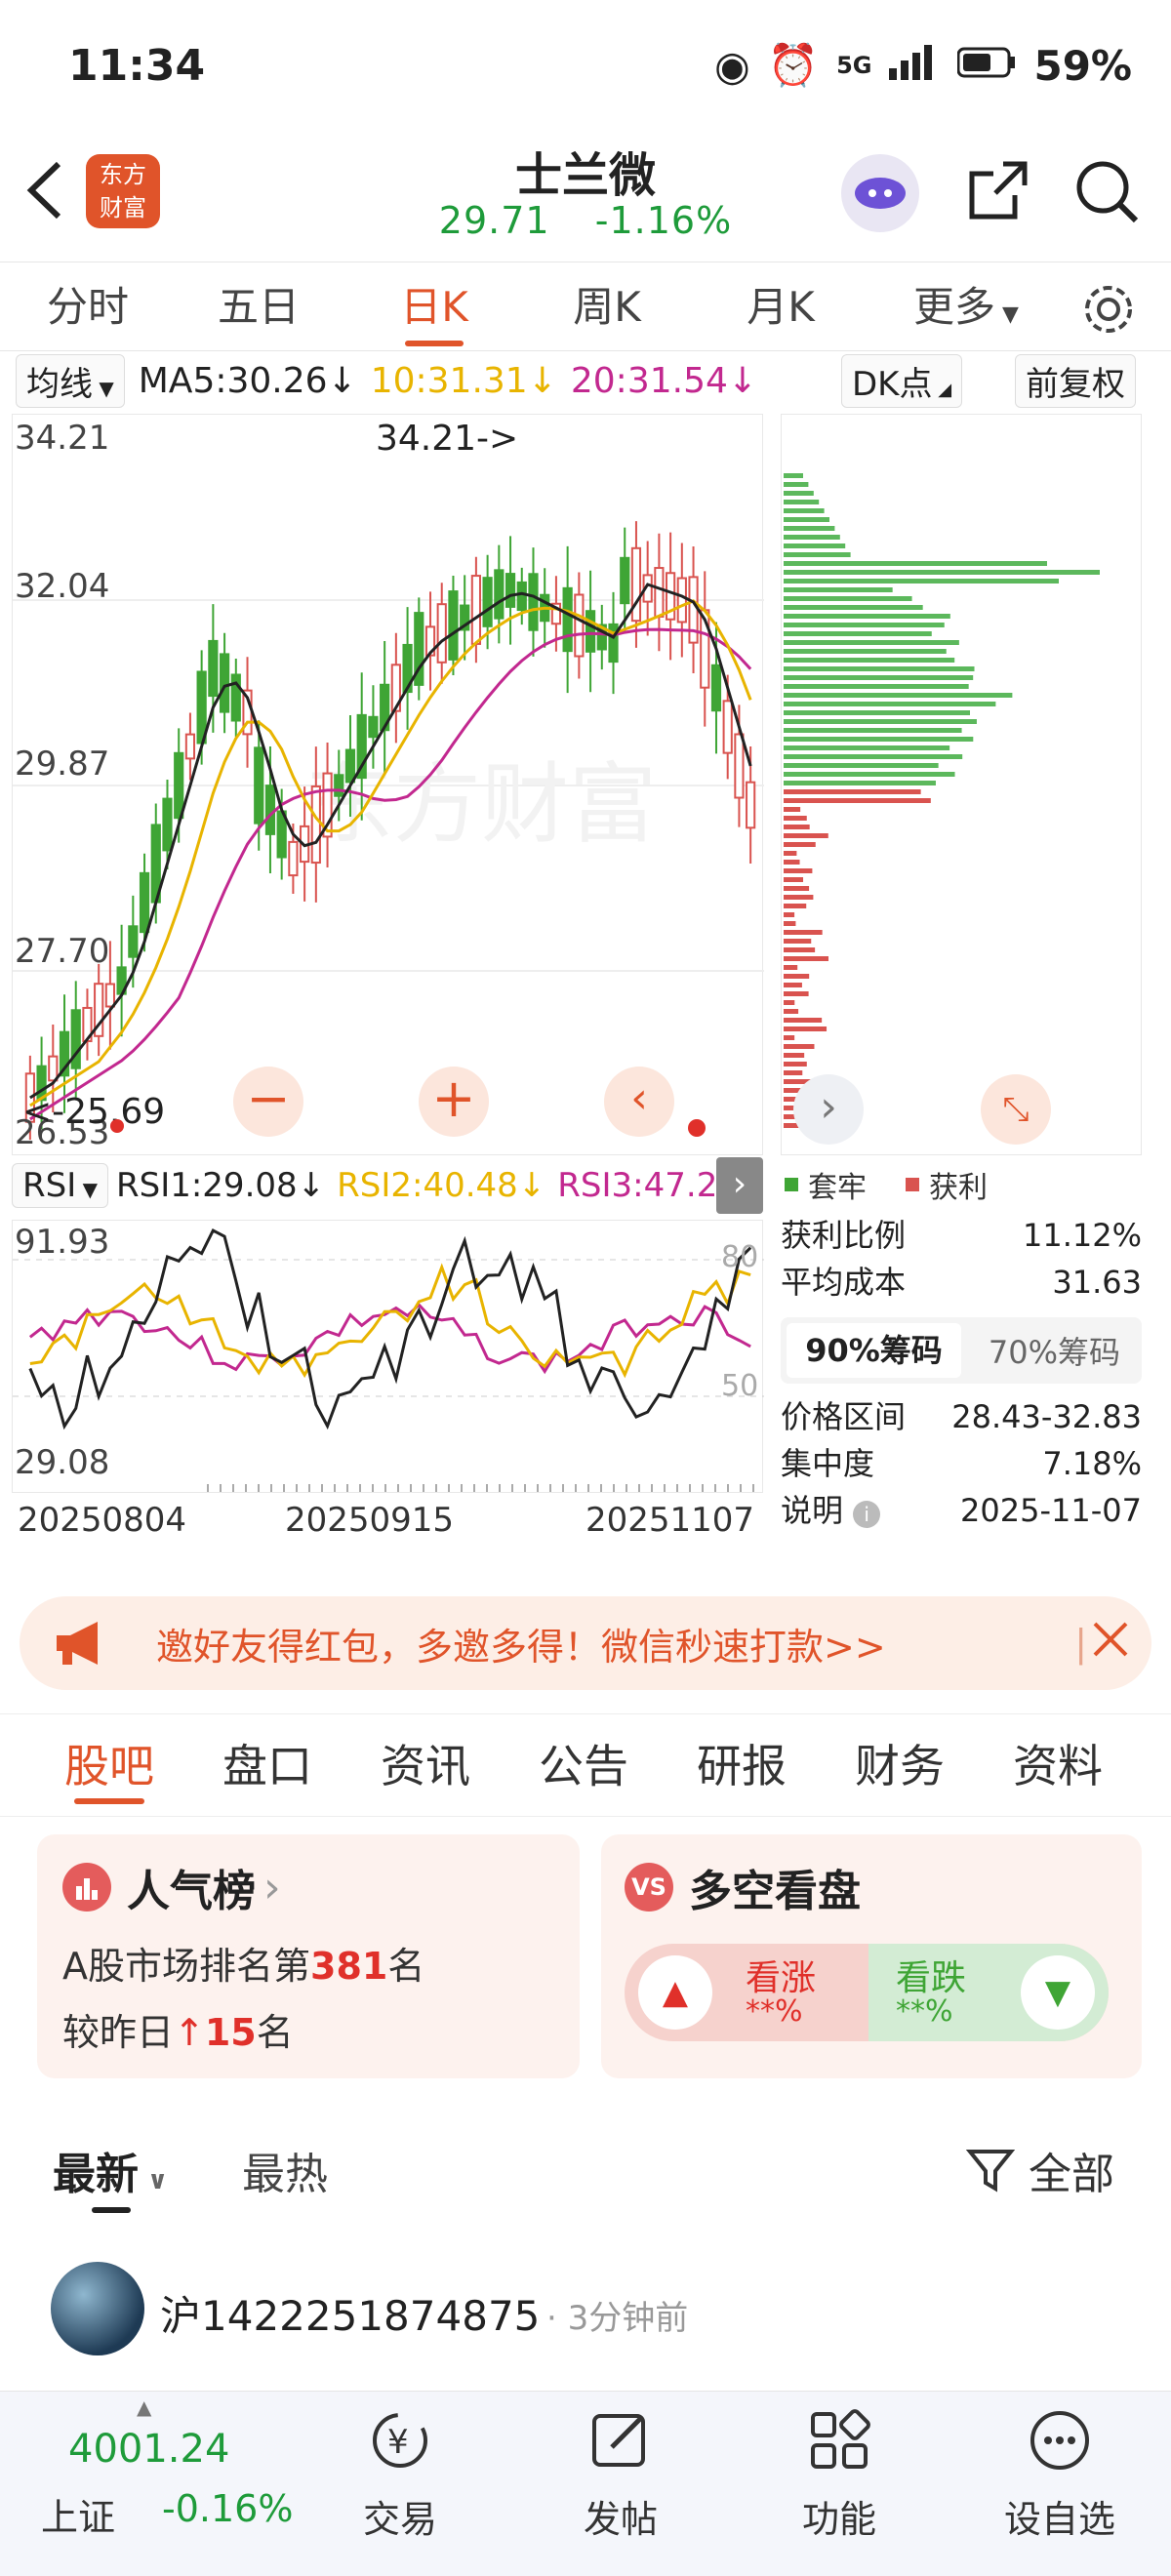 The height and width of the screenshot is (2576, 1171). Describe the element at coordinates (406, 1966) in the screenshot. I see `rank-suffix: 名` at that location.